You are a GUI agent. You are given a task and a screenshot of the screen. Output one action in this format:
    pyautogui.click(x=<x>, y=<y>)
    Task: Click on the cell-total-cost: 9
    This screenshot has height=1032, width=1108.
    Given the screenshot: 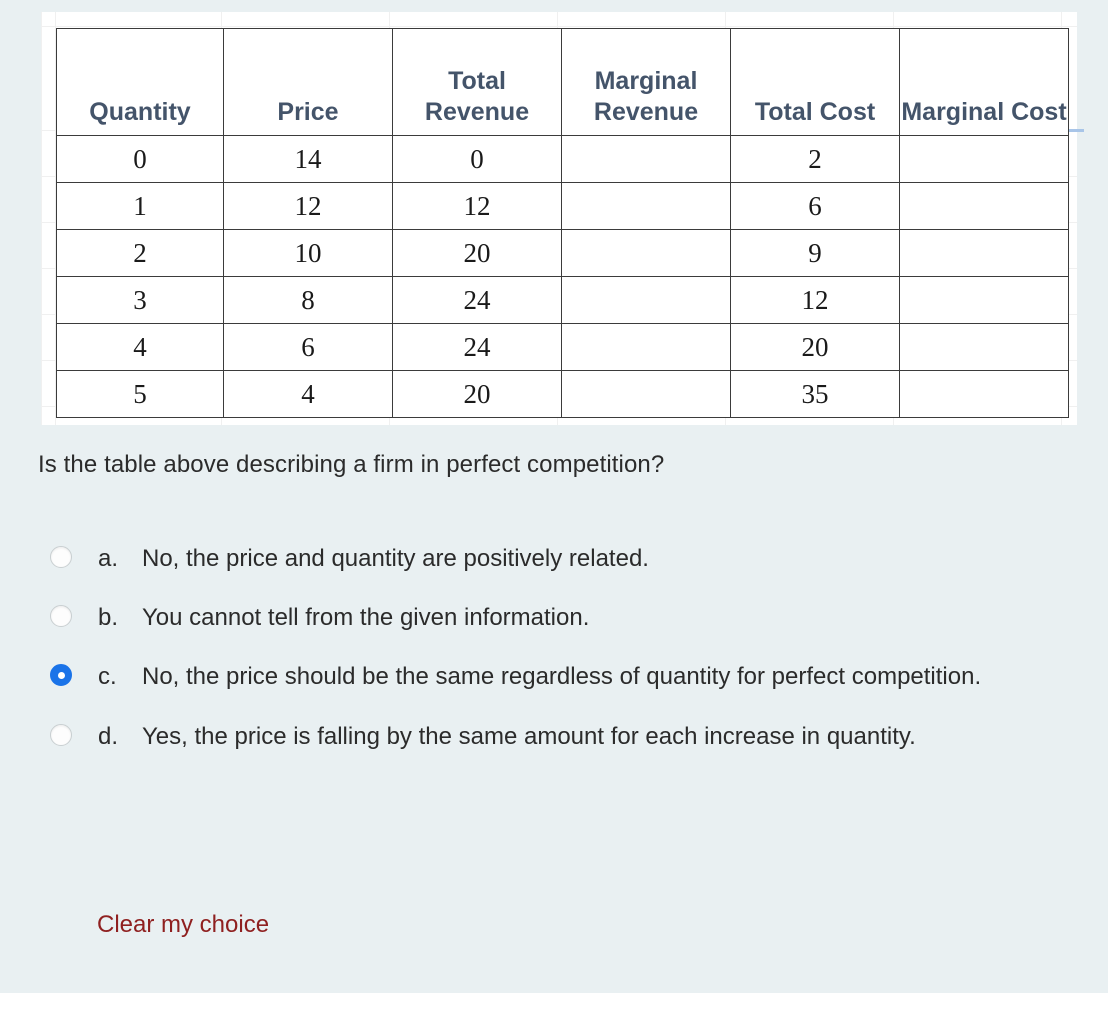 What is the action you would take?
    pyautogui.click(x=815, y=253)
    